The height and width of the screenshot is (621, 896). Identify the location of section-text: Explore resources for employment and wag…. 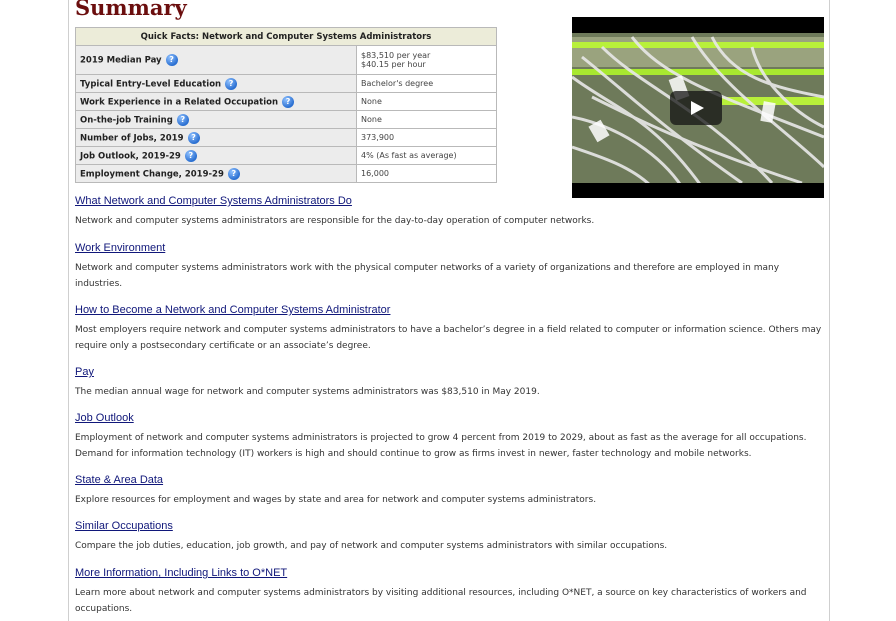
(336, 500).